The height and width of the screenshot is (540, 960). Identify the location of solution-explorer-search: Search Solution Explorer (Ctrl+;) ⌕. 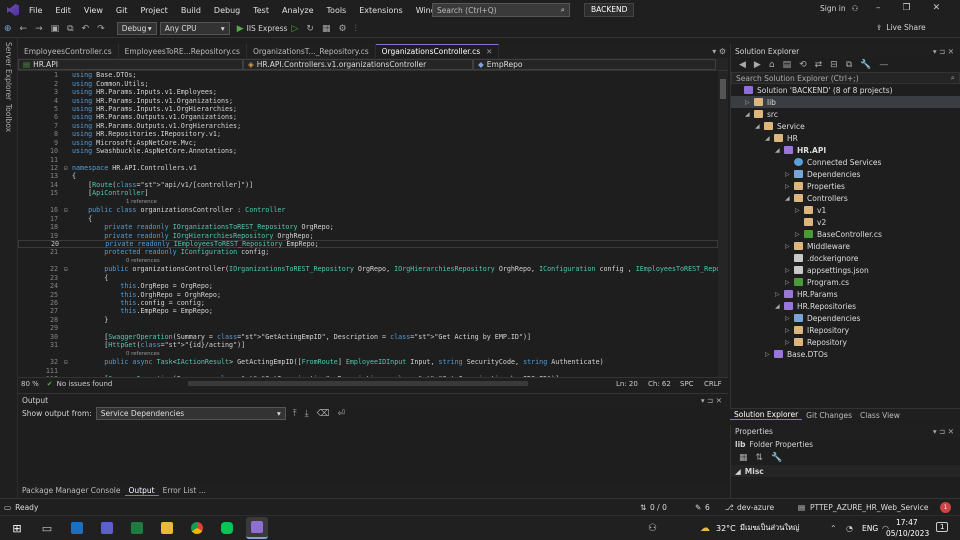
(845, 78).